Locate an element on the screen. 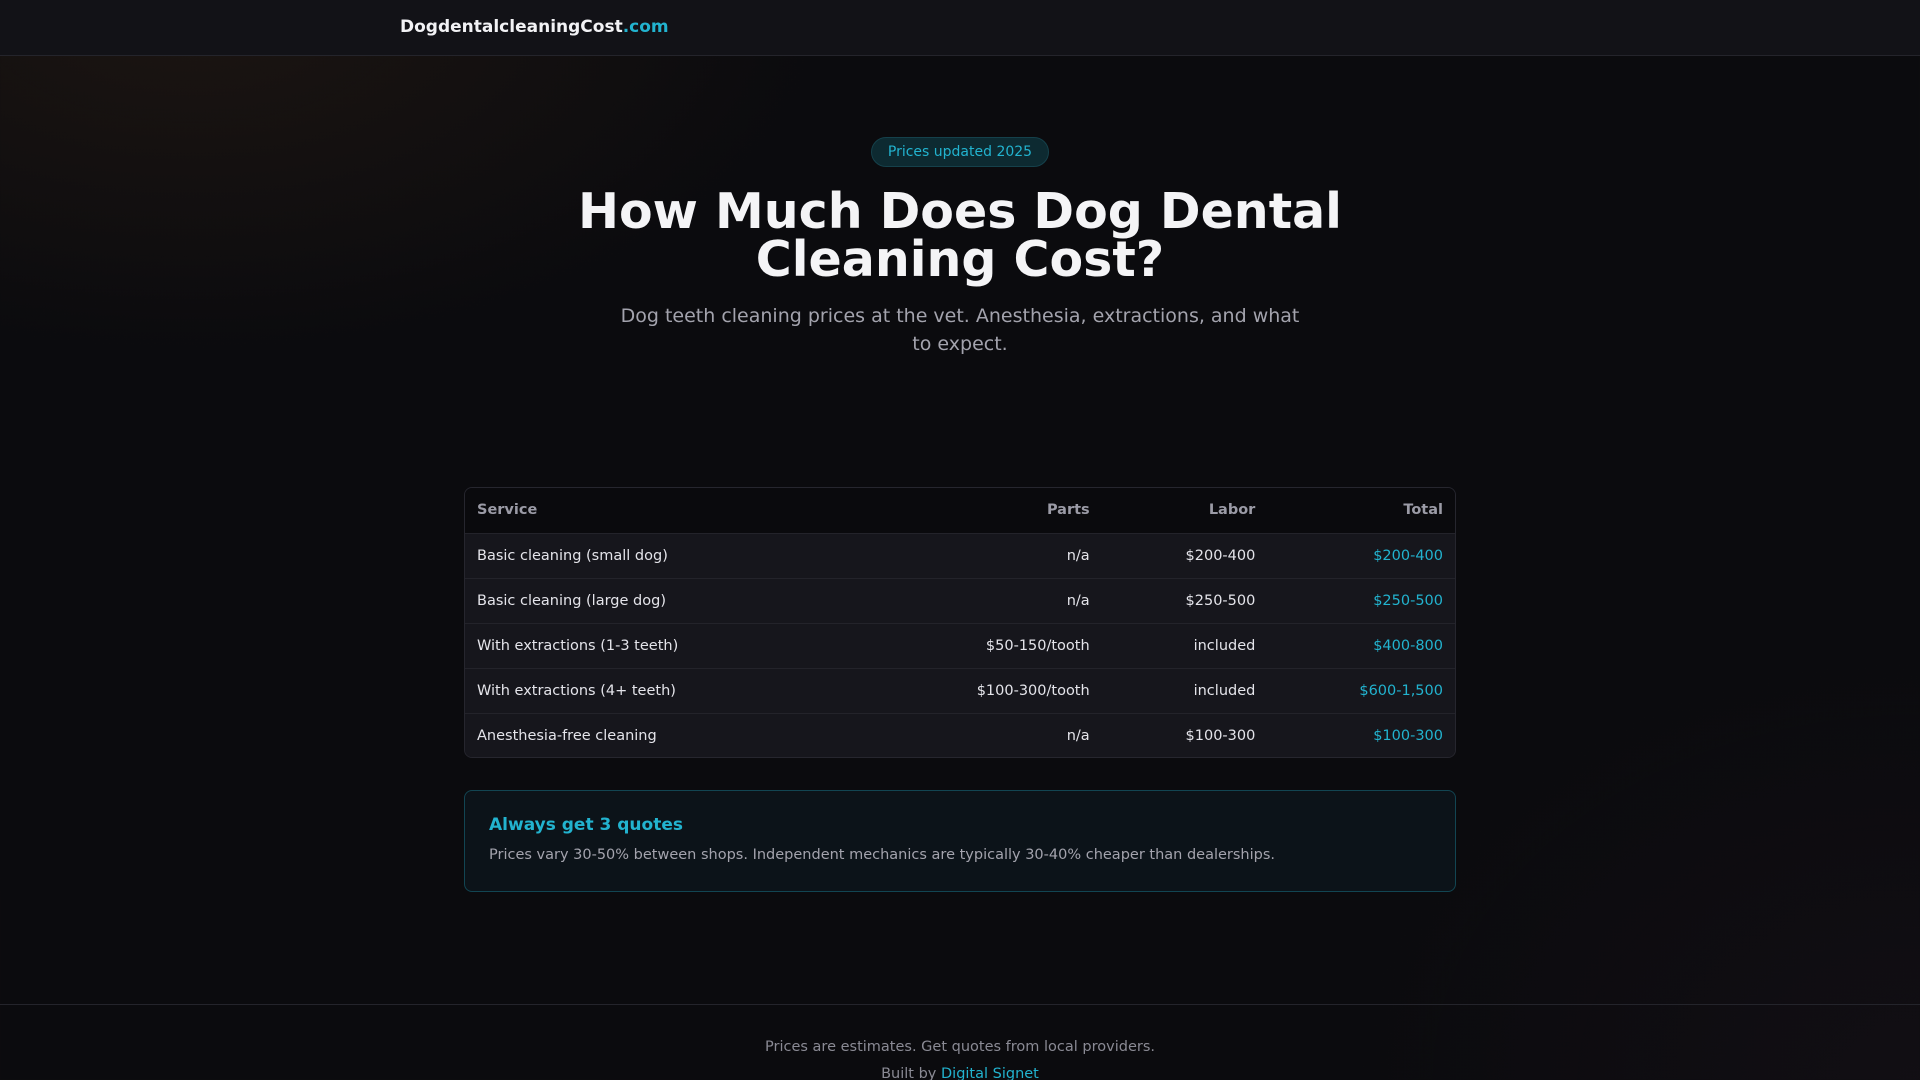 The height and width of the screenshot is (1080, 1920). cell-labor: $100-300 is located at coordinates (1220, 735).